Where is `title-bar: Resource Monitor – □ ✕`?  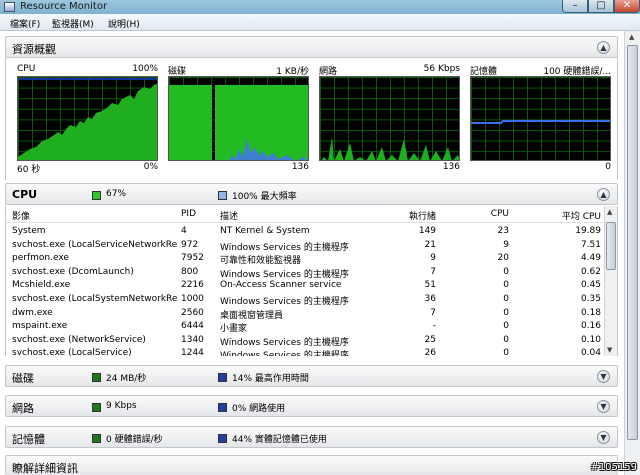 title-bar: Resource Monitor – □ ✕ is located at coordinates (320, 7).